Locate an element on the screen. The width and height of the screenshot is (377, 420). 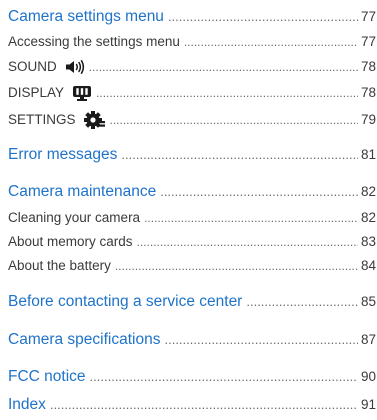
toc-entry-settings: SETTINGS ..... 79 is located at coordinates (192, 118).